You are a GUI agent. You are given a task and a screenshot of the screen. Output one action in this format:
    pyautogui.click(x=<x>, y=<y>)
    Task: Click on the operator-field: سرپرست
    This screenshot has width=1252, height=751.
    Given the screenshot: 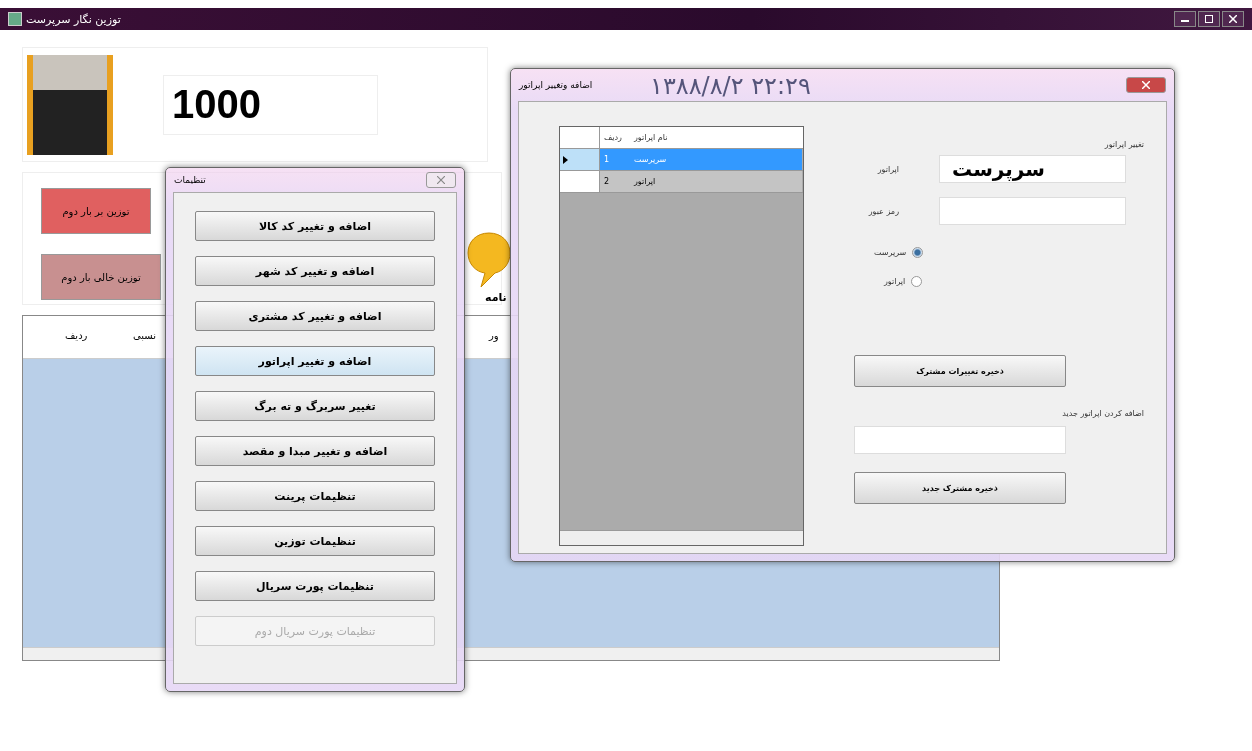 What is the action you would take?
    pyautogui.click(x=1032, y=169)
    